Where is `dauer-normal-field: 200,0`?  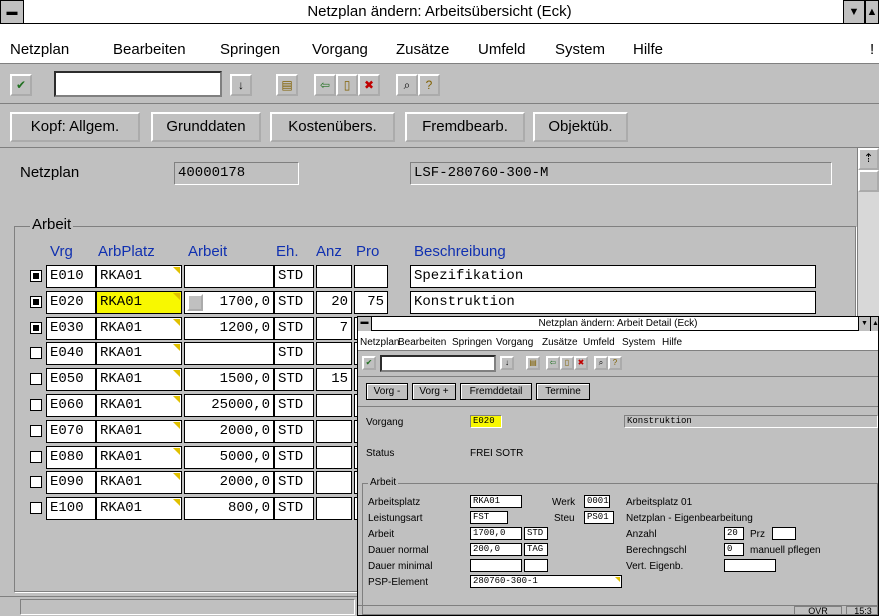 dauer-normal-field: 200,0 is located at coordinates (496, 549).